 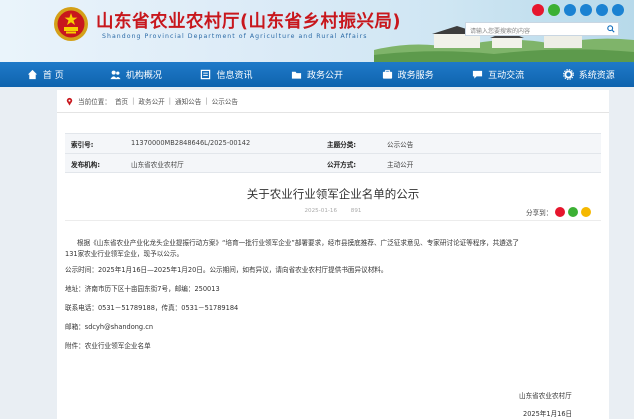 I want to click on category-label: 主题分类:, so click(x=342, y=145).